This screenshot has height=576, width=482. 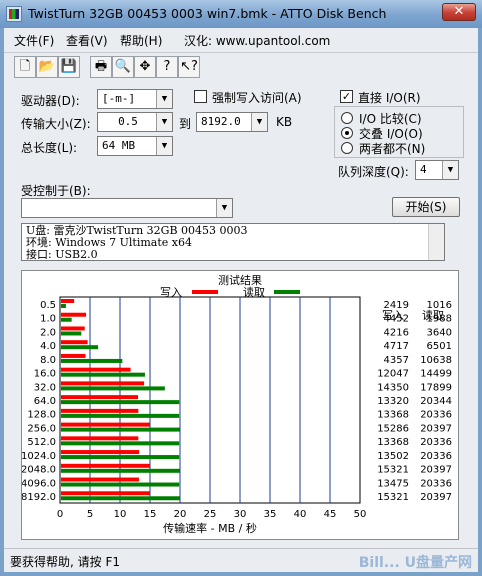 I want to click on value-write: 13320, so click(x=393, y=401).